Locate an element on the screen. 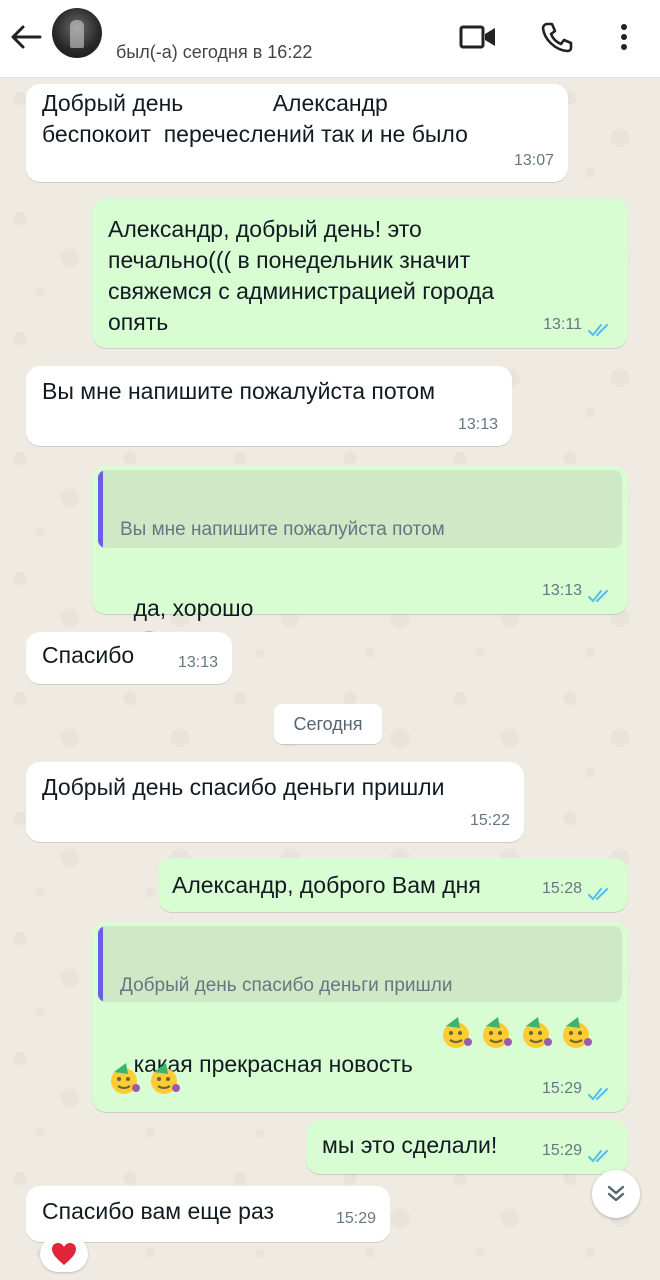 The image size is (660, 1280). chevron-double-down-icon is located at coordinates (616, 1193).